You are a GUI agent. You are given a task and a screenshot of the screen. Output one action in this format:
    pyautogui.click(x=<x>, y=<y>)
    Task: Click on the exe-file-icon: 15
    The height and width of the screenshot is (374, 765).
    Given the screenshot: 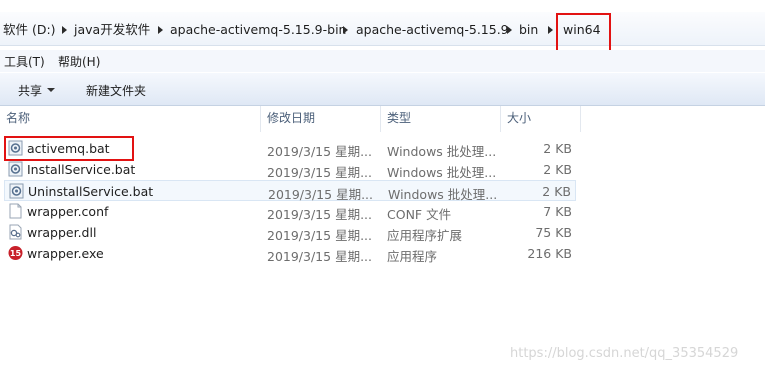 What is the action you would take?
    pyautogui.click(x=15, y=253)
    